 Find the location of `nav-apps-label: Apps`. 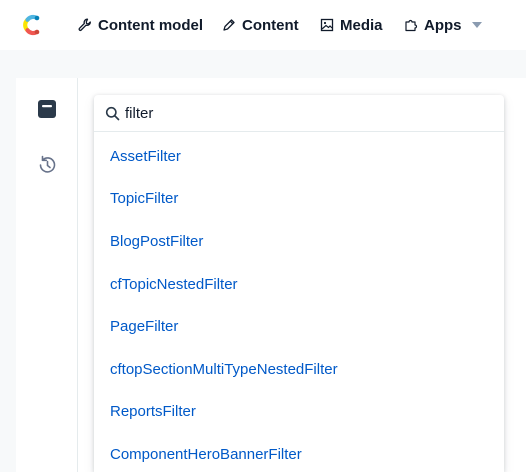

nav-apps-label: Apps is located at coordinates (443, 25).